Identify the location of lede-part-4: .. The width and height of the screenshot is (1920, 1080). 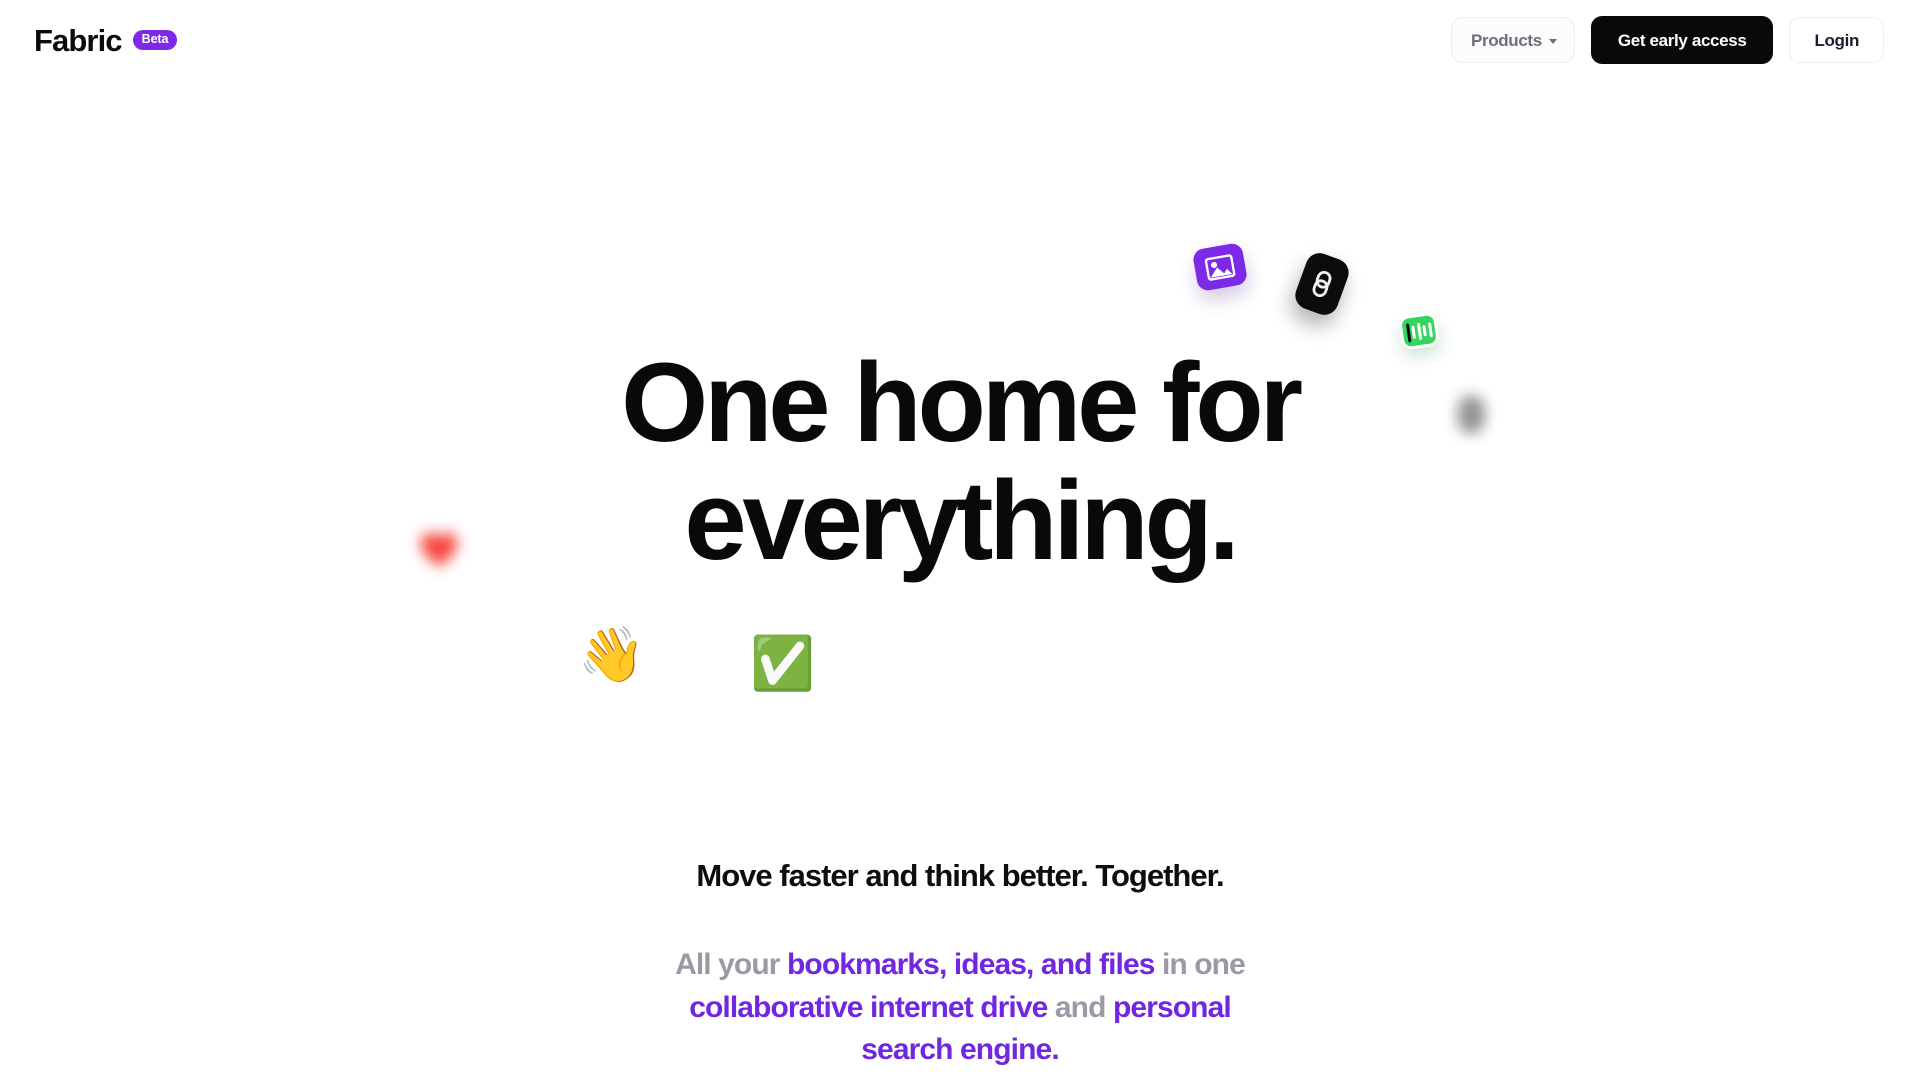
(1055, 1050).